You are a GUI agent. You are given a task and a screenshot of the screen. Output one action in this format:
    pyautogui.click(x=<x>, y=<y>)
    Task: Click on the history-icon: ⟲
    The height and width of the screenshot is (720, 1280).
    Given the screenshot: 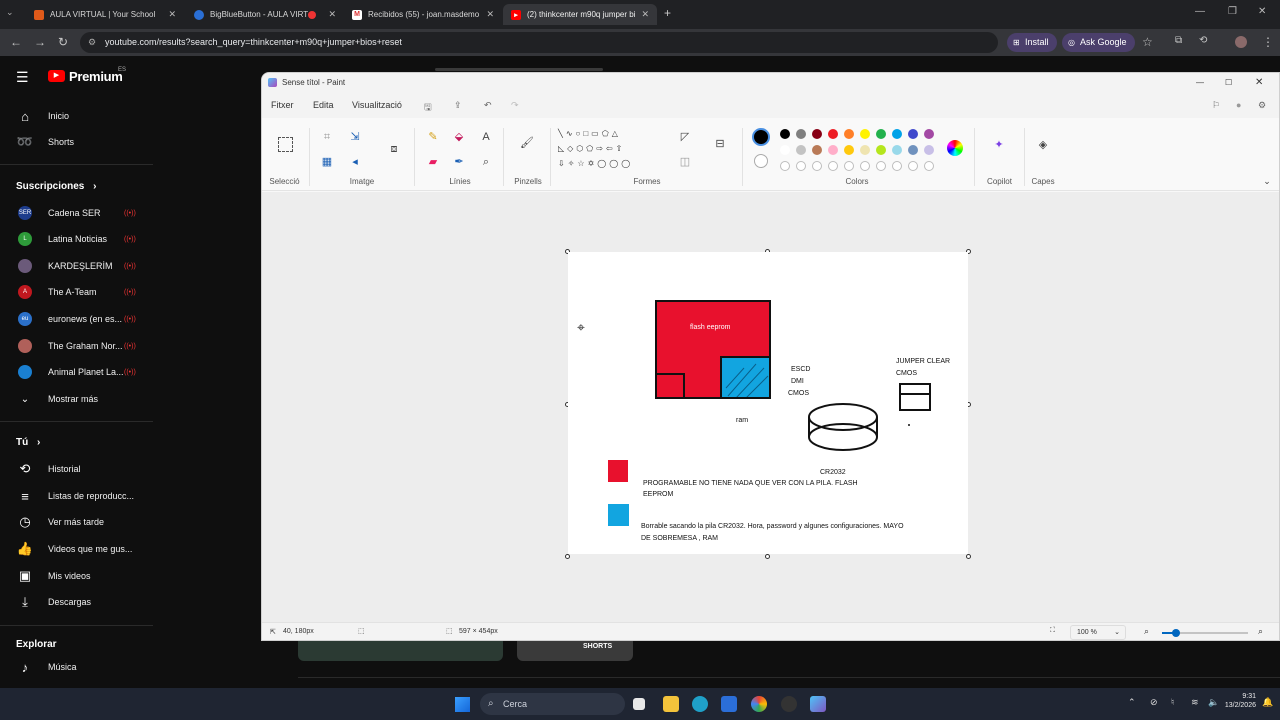 What is the action you would take?
    pyautogui.click(x=1203, y=40)
    